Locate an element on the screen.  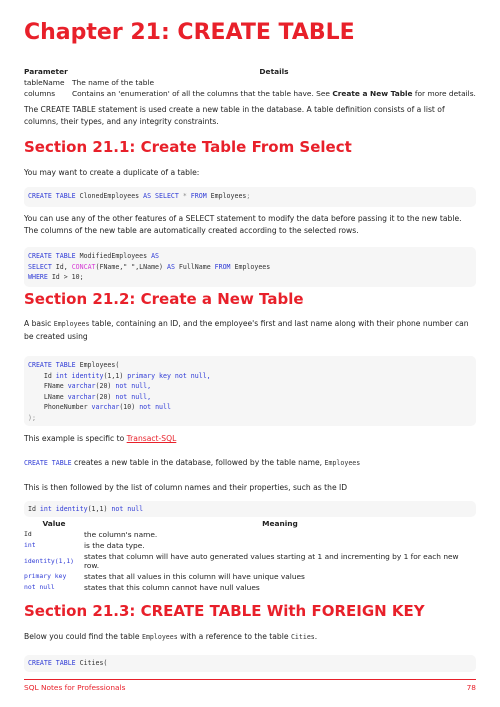
header-details: Details is located at coordinates (274, 71).